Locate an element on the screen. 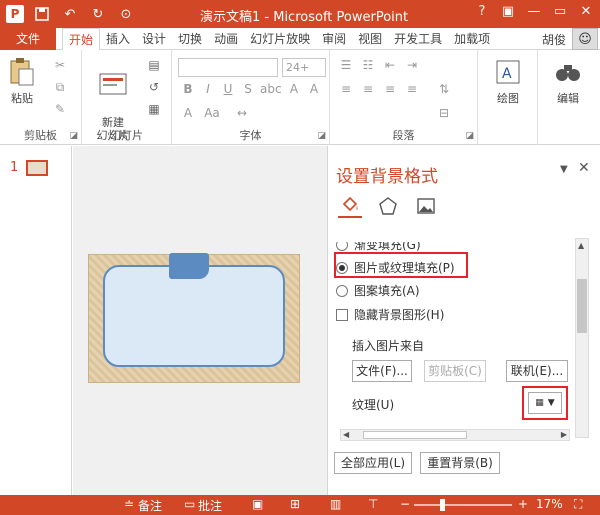 The image size is (600, 515). tab-developer: 开发工具 is located at coordinates (418, 39).